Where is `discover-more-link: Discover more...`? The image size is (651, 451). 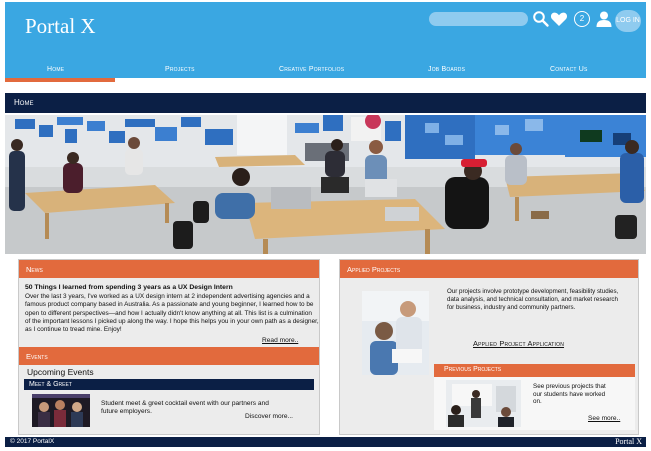
discover-more-link: Discover more... is located at coordinates (269, 416).